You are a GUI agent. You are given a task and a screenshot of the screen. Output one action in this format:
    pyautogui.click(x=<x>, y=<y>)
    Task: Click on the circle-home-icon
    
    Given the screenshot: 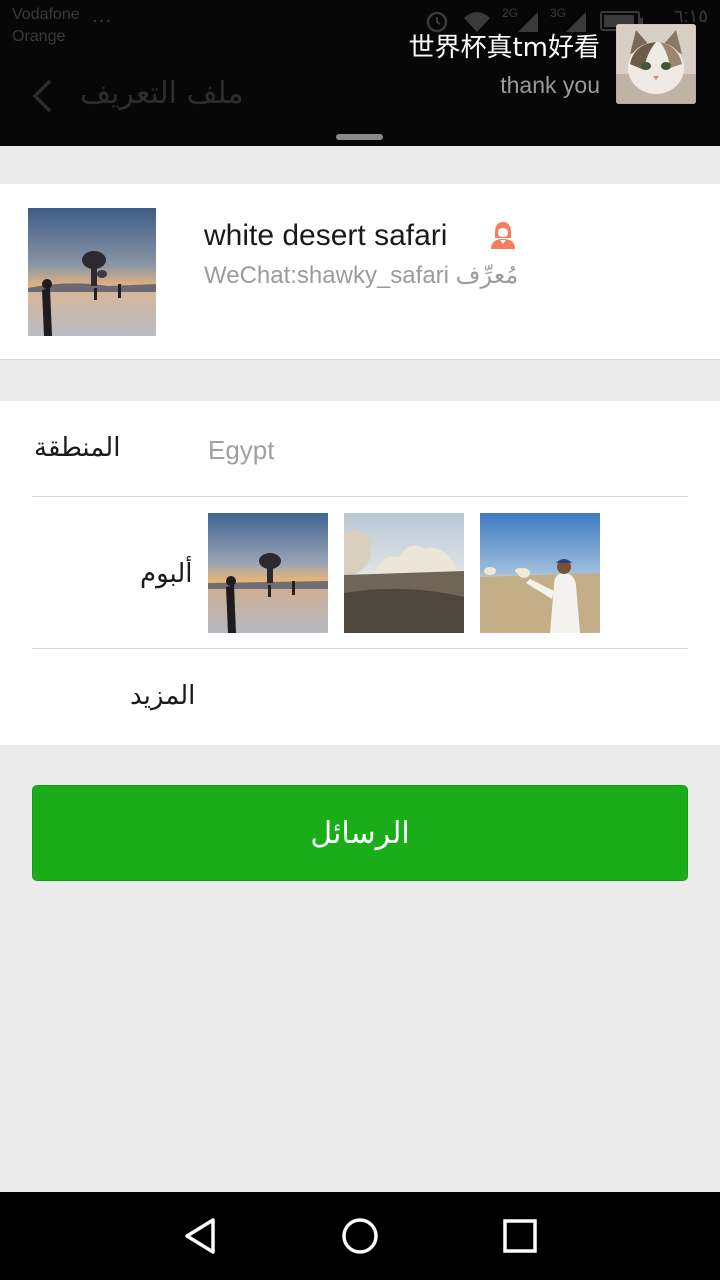 What is the action you would take?
    pyautogui.click(x=360, y=1236)
    